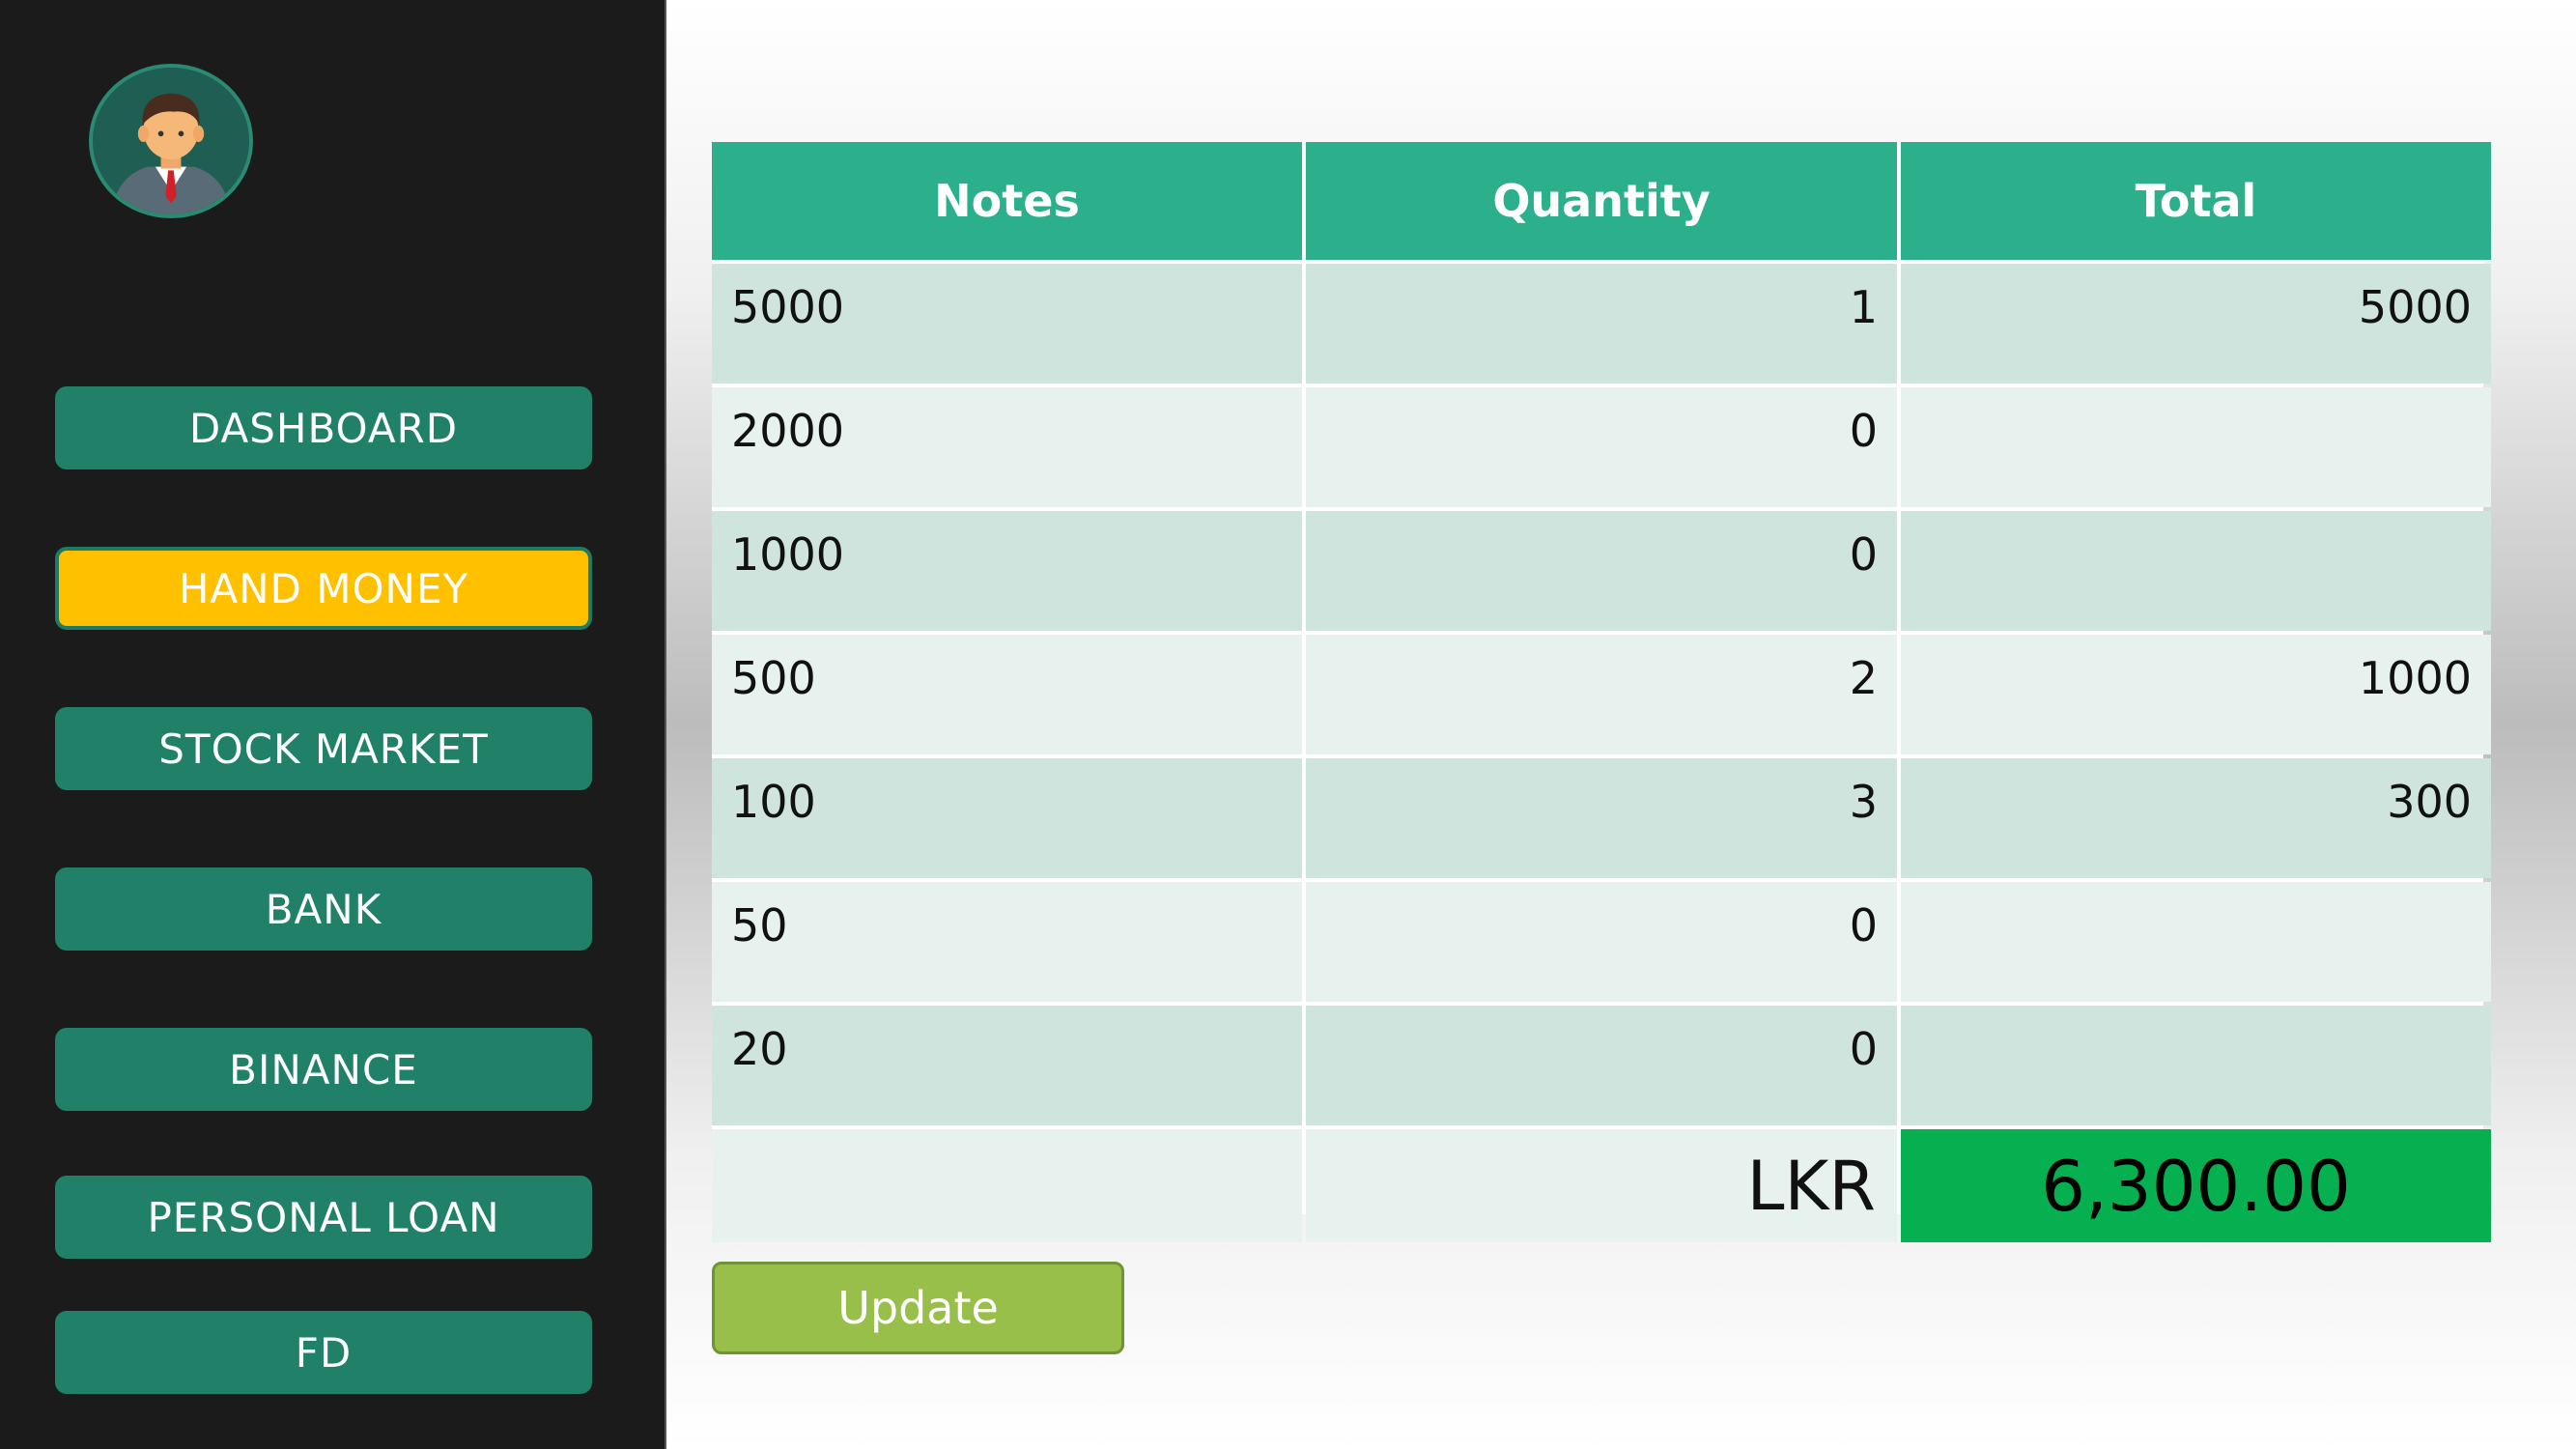 The image size is (2576, 1449). Describe the element at coordinates (1007, 447) in the screenshot. I see `note-cell: 2000` at that location.